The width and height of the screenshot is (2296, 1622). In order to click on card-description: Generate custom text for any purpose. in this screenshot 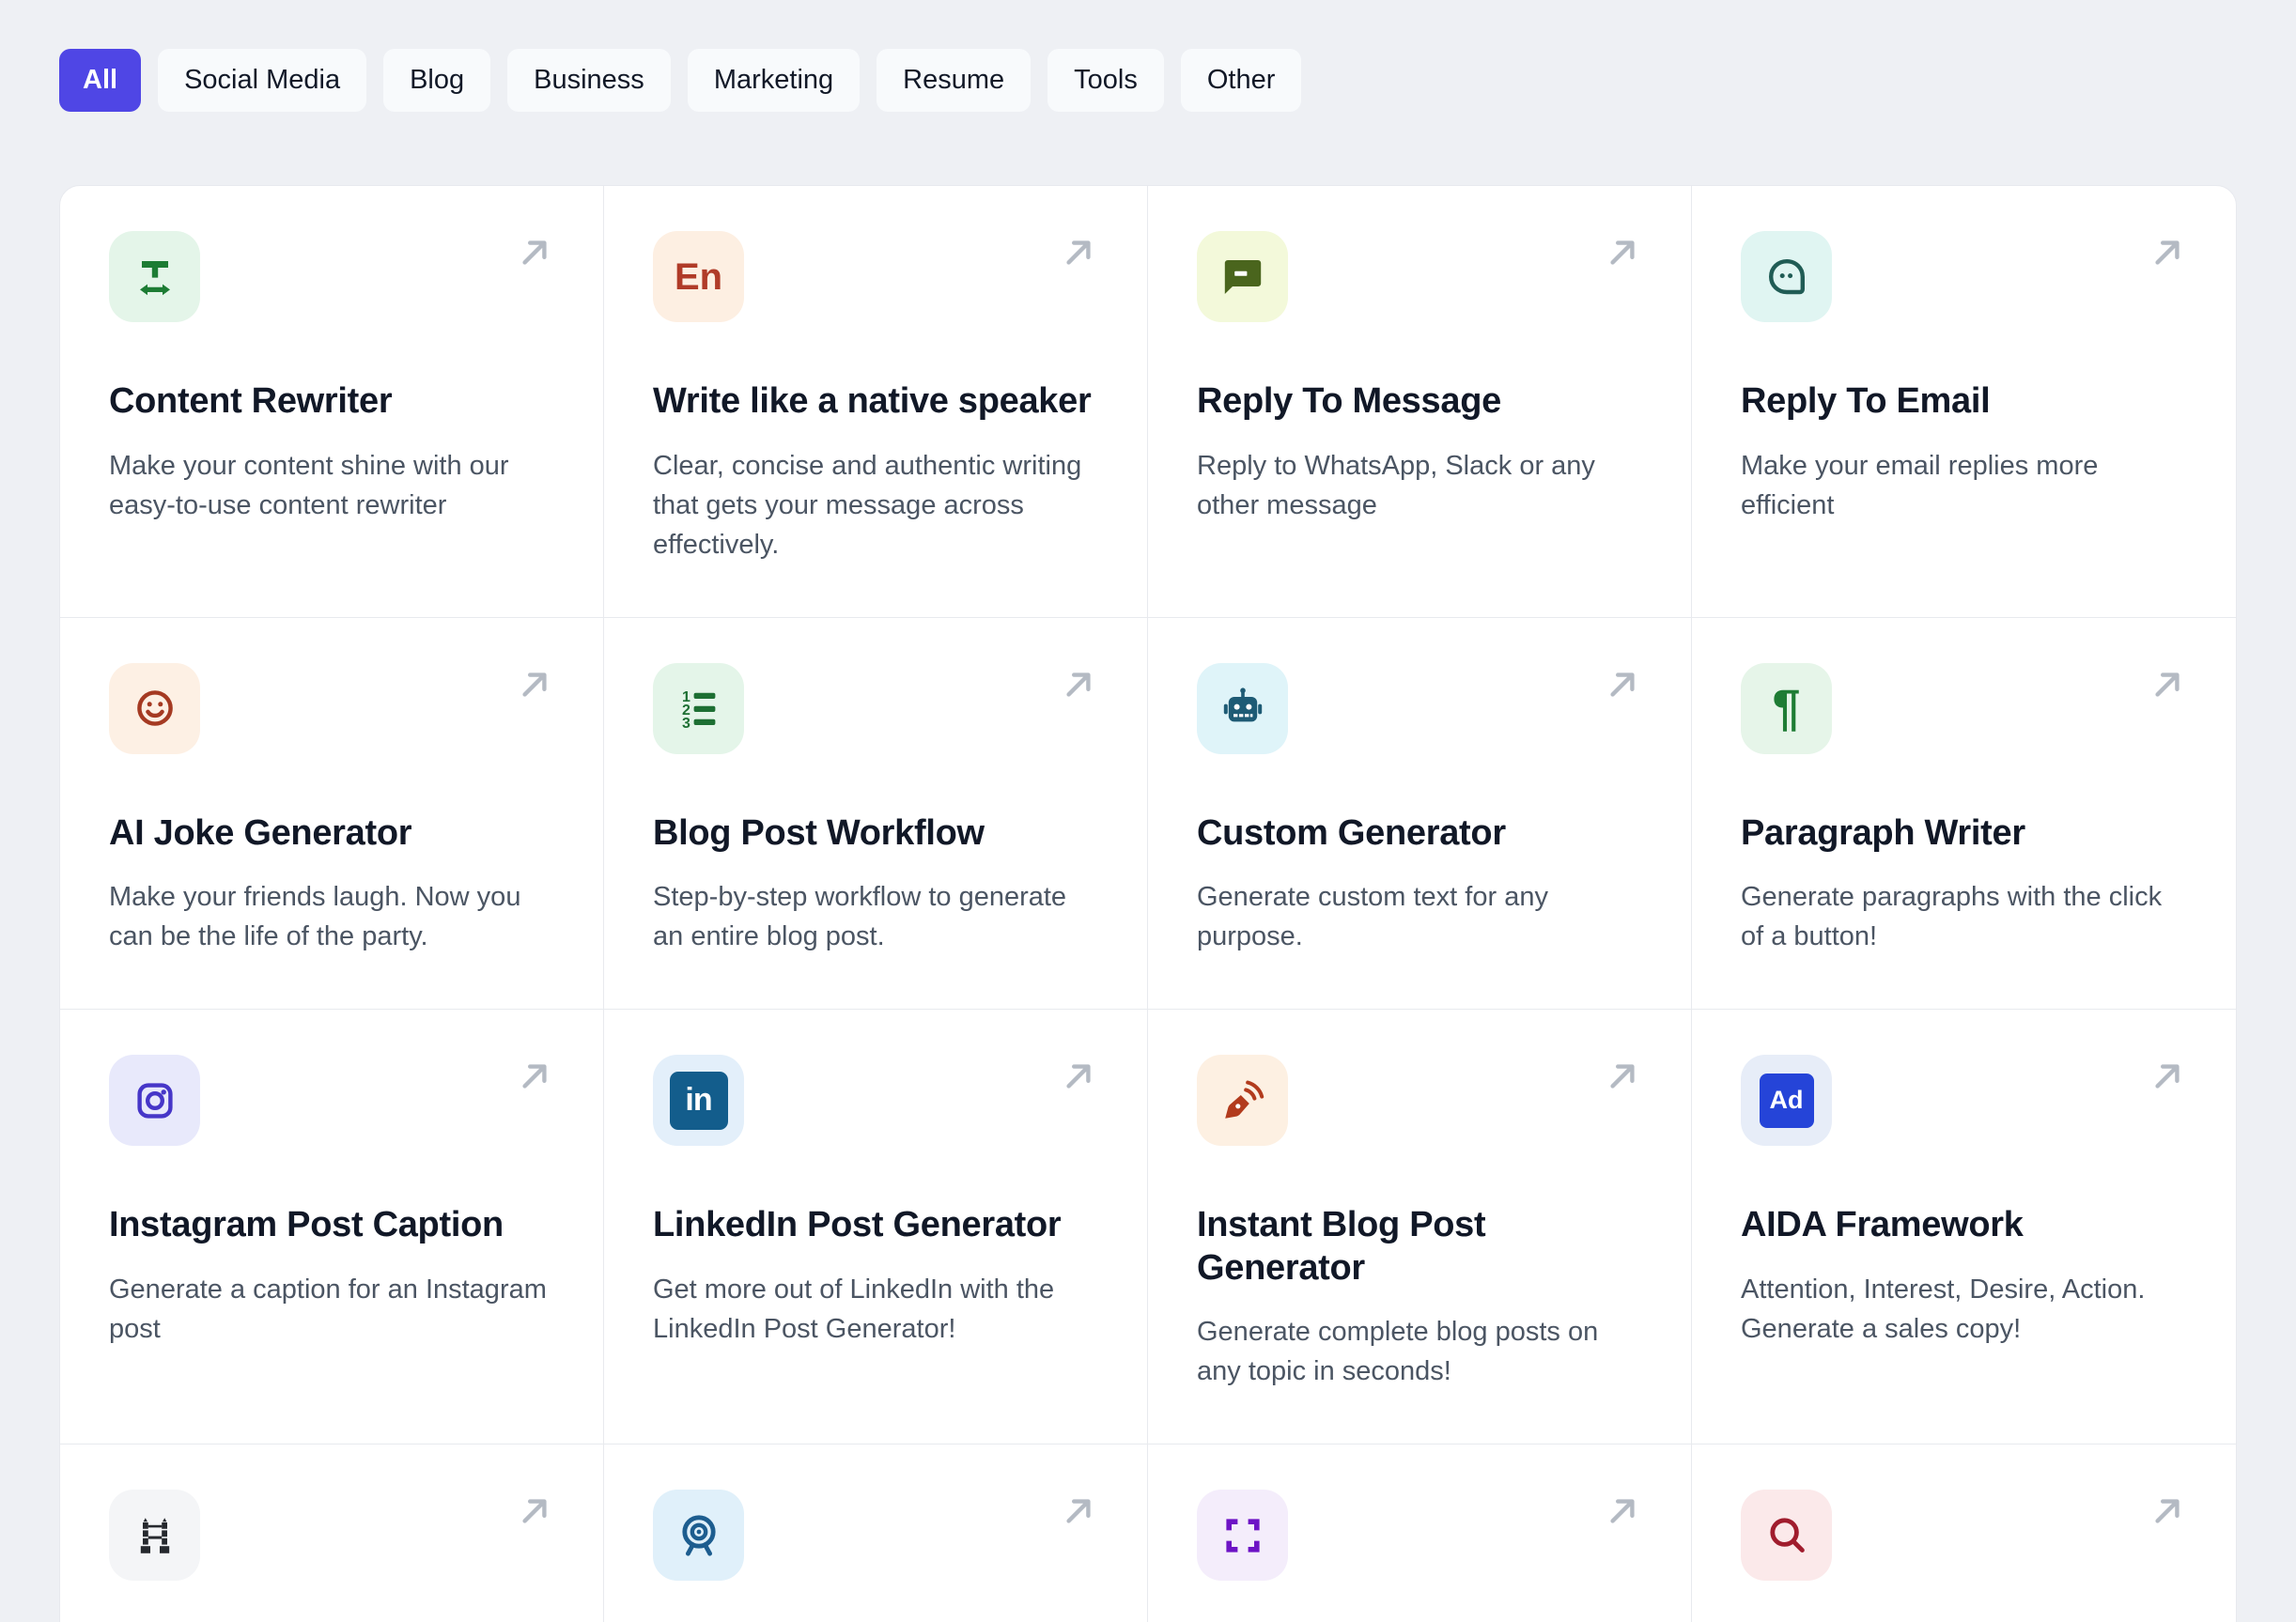, I will do `click(1372, 917)`.